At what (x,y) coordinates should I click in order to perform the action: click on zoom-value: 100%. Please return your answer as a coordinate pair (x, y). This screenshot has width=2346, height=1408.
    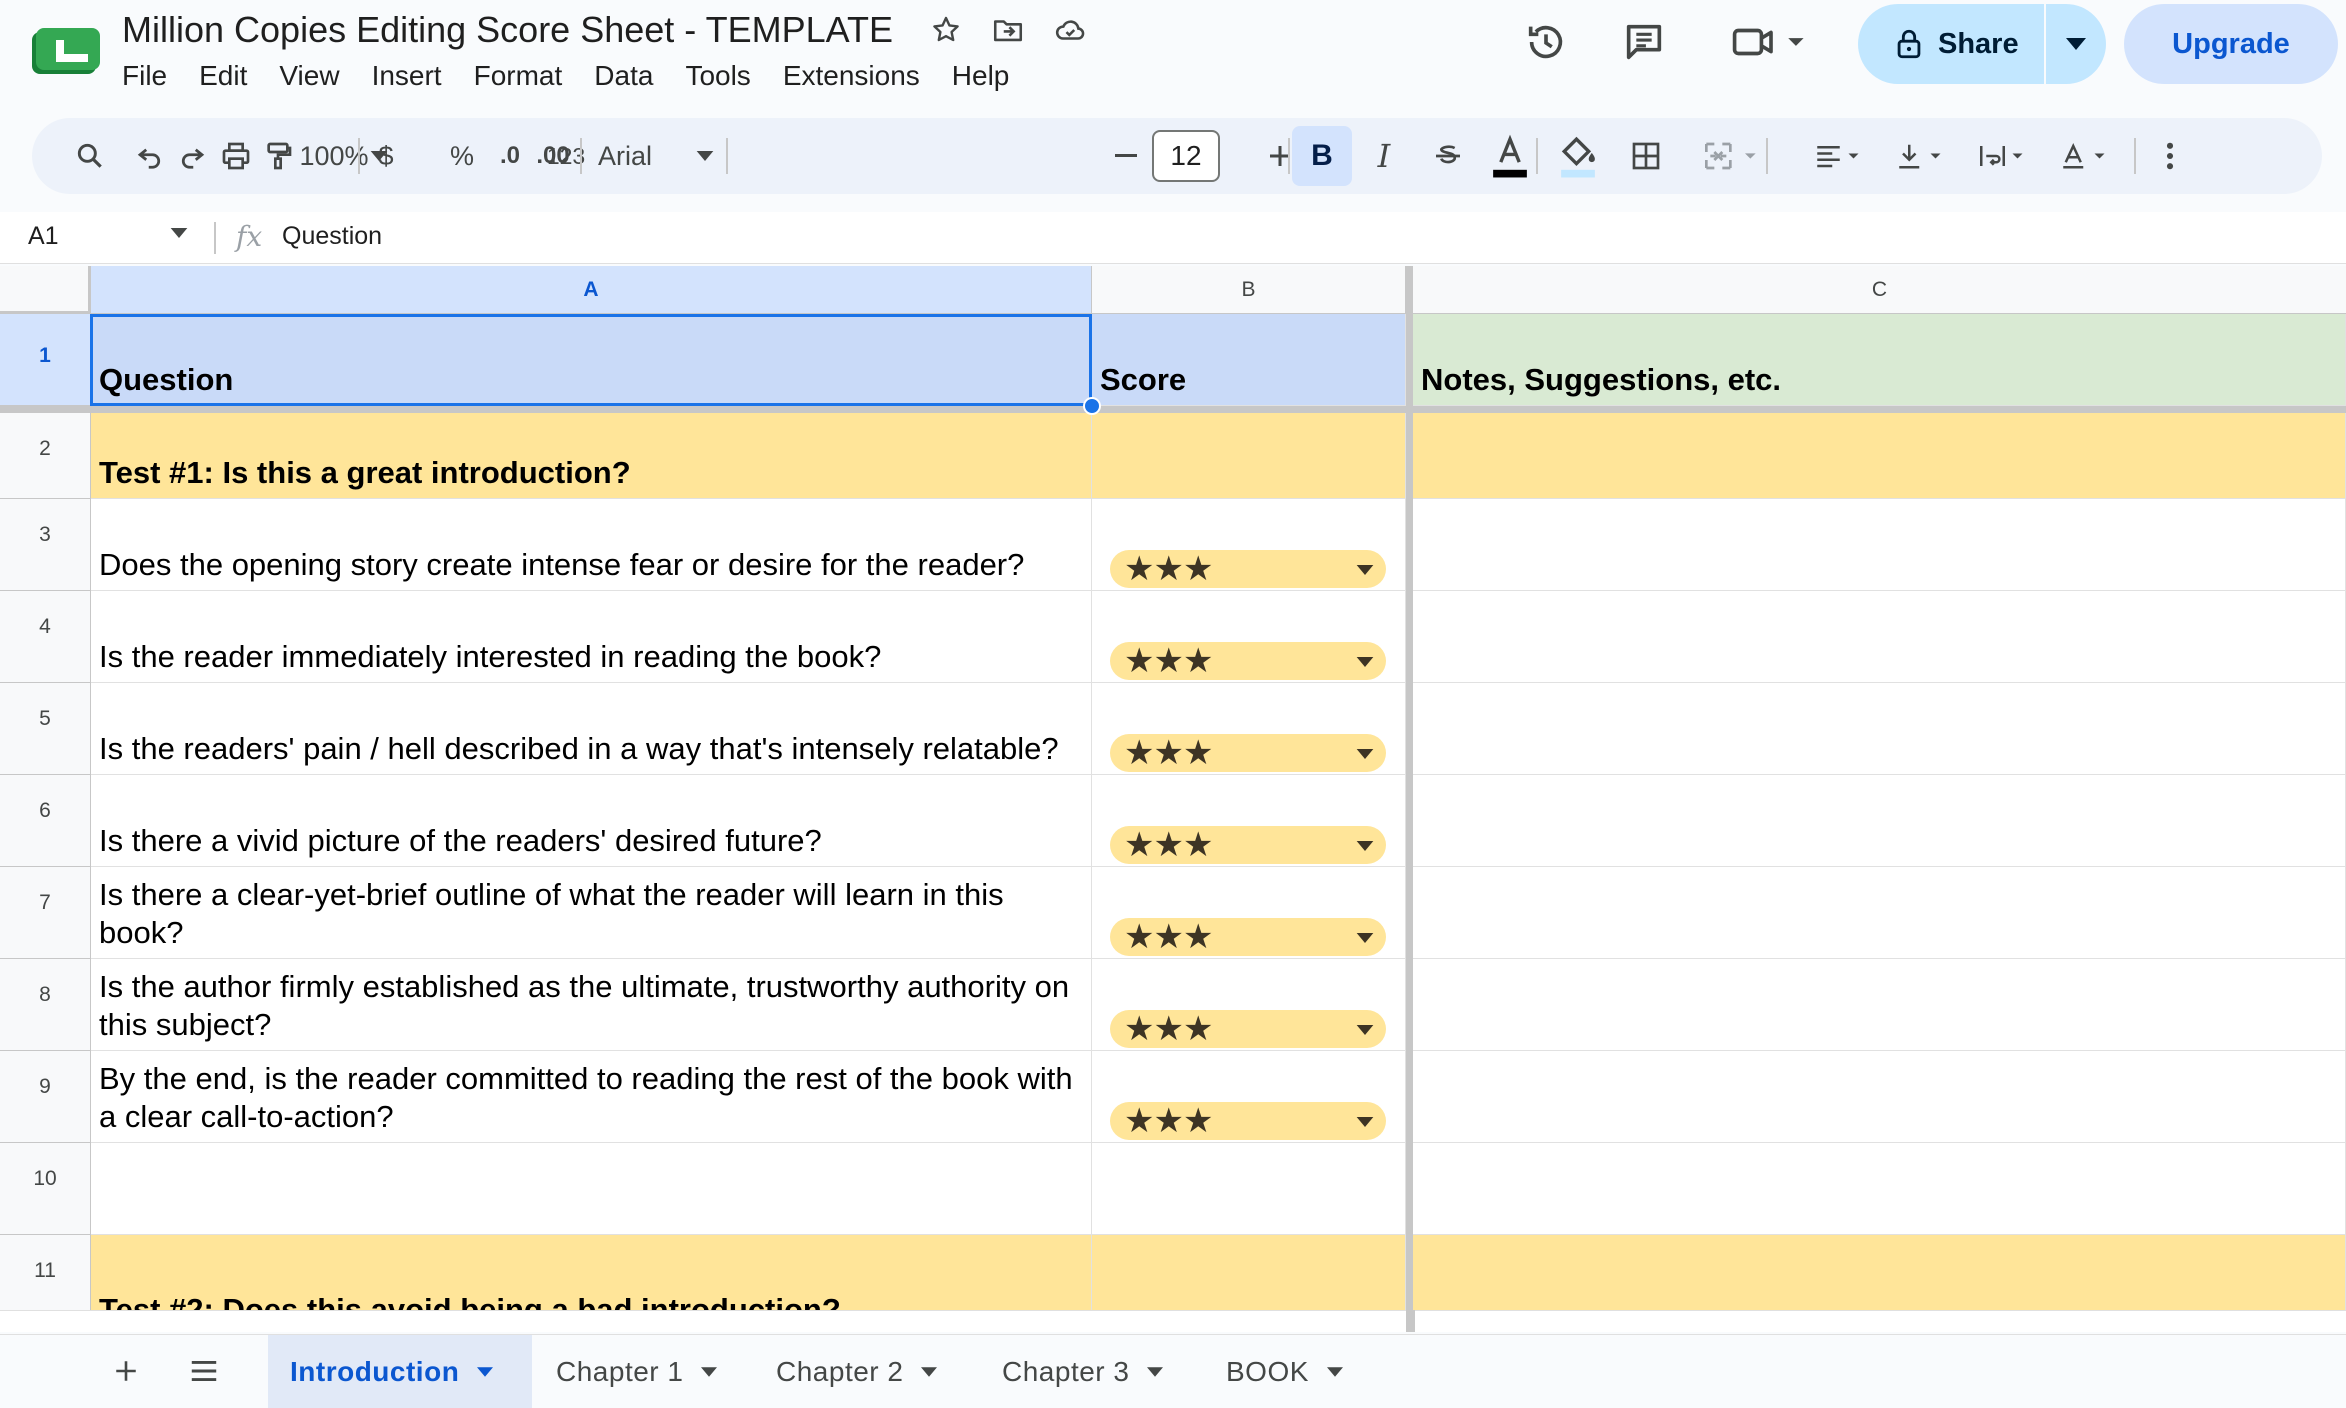
    Looking at the image, I should click on (333, 156).